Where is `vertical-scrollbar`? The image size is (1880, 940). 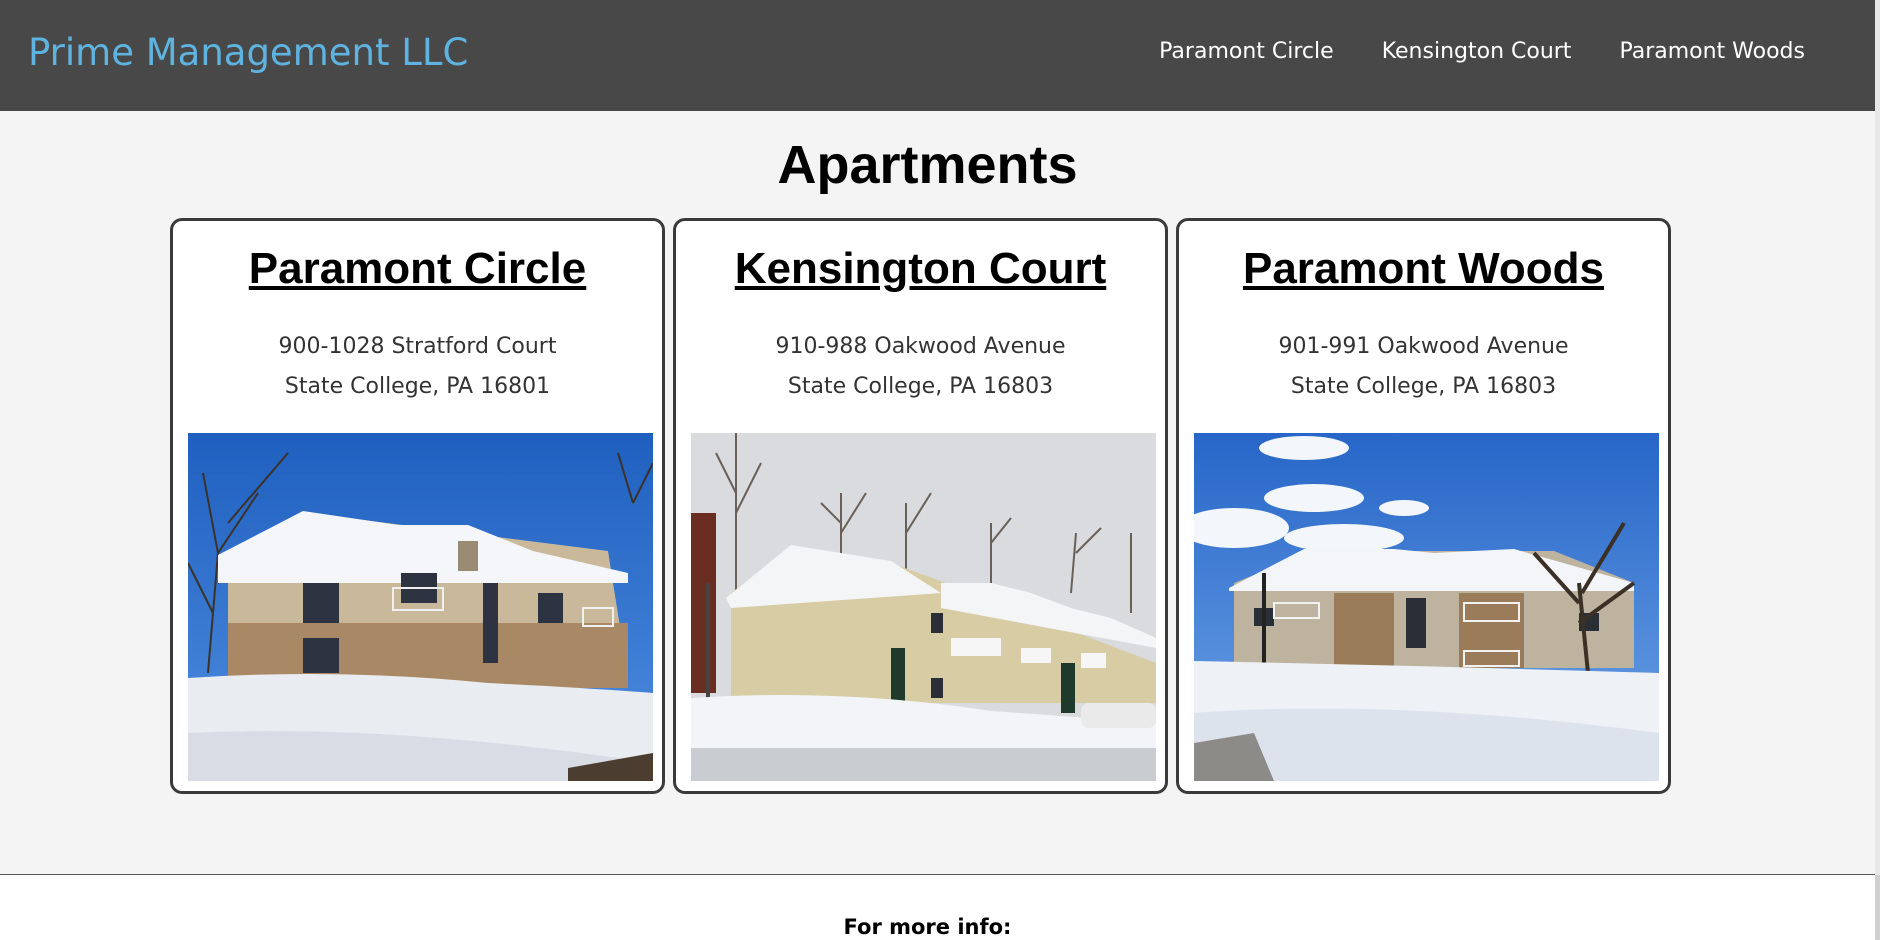 vertical-scrollbar is located at coordinates (1877, 470).